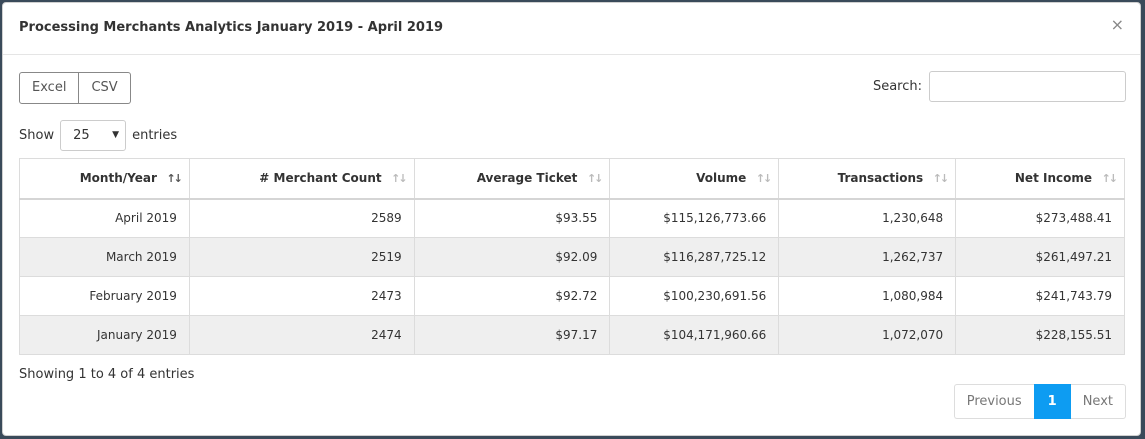 Image resolution: width=1145 pixels, height=439 pixels. What do you see at coordinates (1040, 296) in the screenshot?
I see `cell-net-income: $241,743.79` at bounding box center [1040, 296].